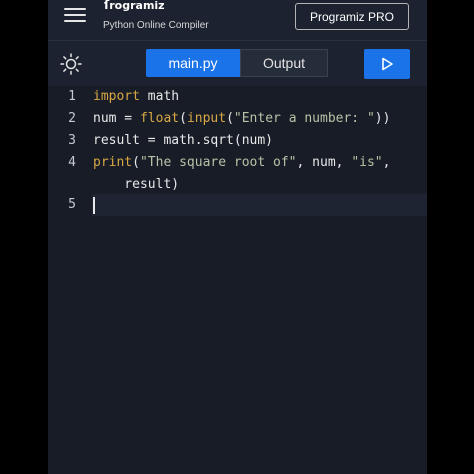 This screenshot has height=474, width=474. What do you see at coordinates (94, 205) in the screenshot?
I see `text-cursor` at bounding box center [94, 205].